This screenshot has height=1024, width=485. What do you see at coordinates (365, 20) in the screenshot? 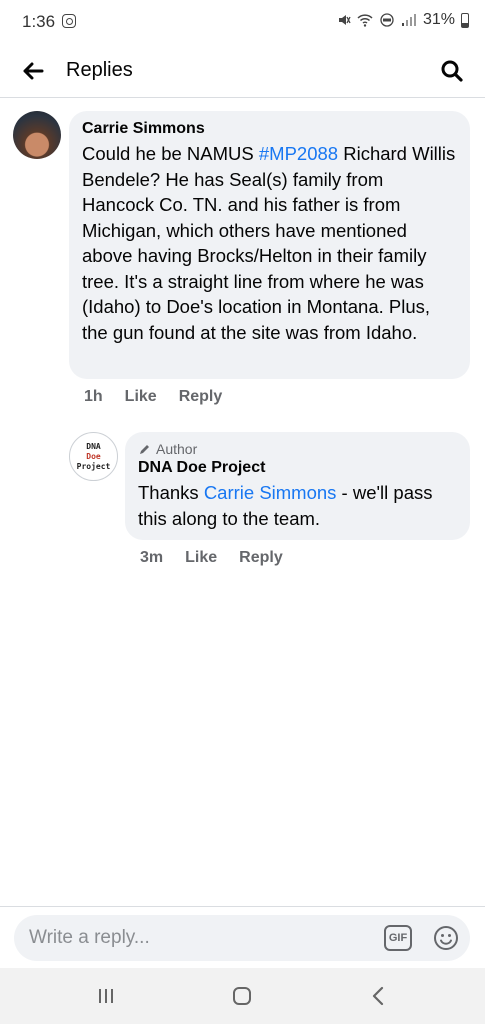
I see `wifi-icon` at bounding box center [365, 20].